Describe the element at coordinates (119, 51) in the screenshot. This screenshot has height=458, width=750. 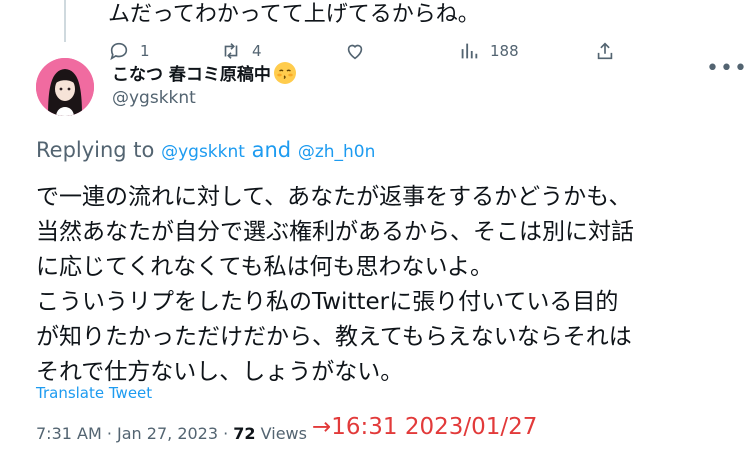
I see `reply-icon` at that location.